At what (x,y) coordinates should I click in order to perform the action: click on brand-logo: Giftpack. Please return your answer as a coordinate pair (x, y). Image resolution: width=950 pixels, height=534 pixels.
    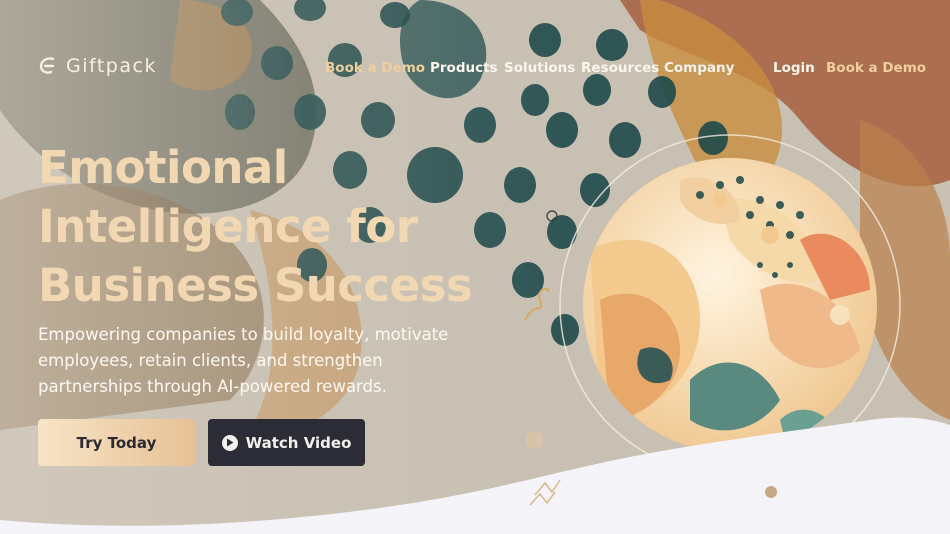
    Looking at the image, I should click on (97, 66).